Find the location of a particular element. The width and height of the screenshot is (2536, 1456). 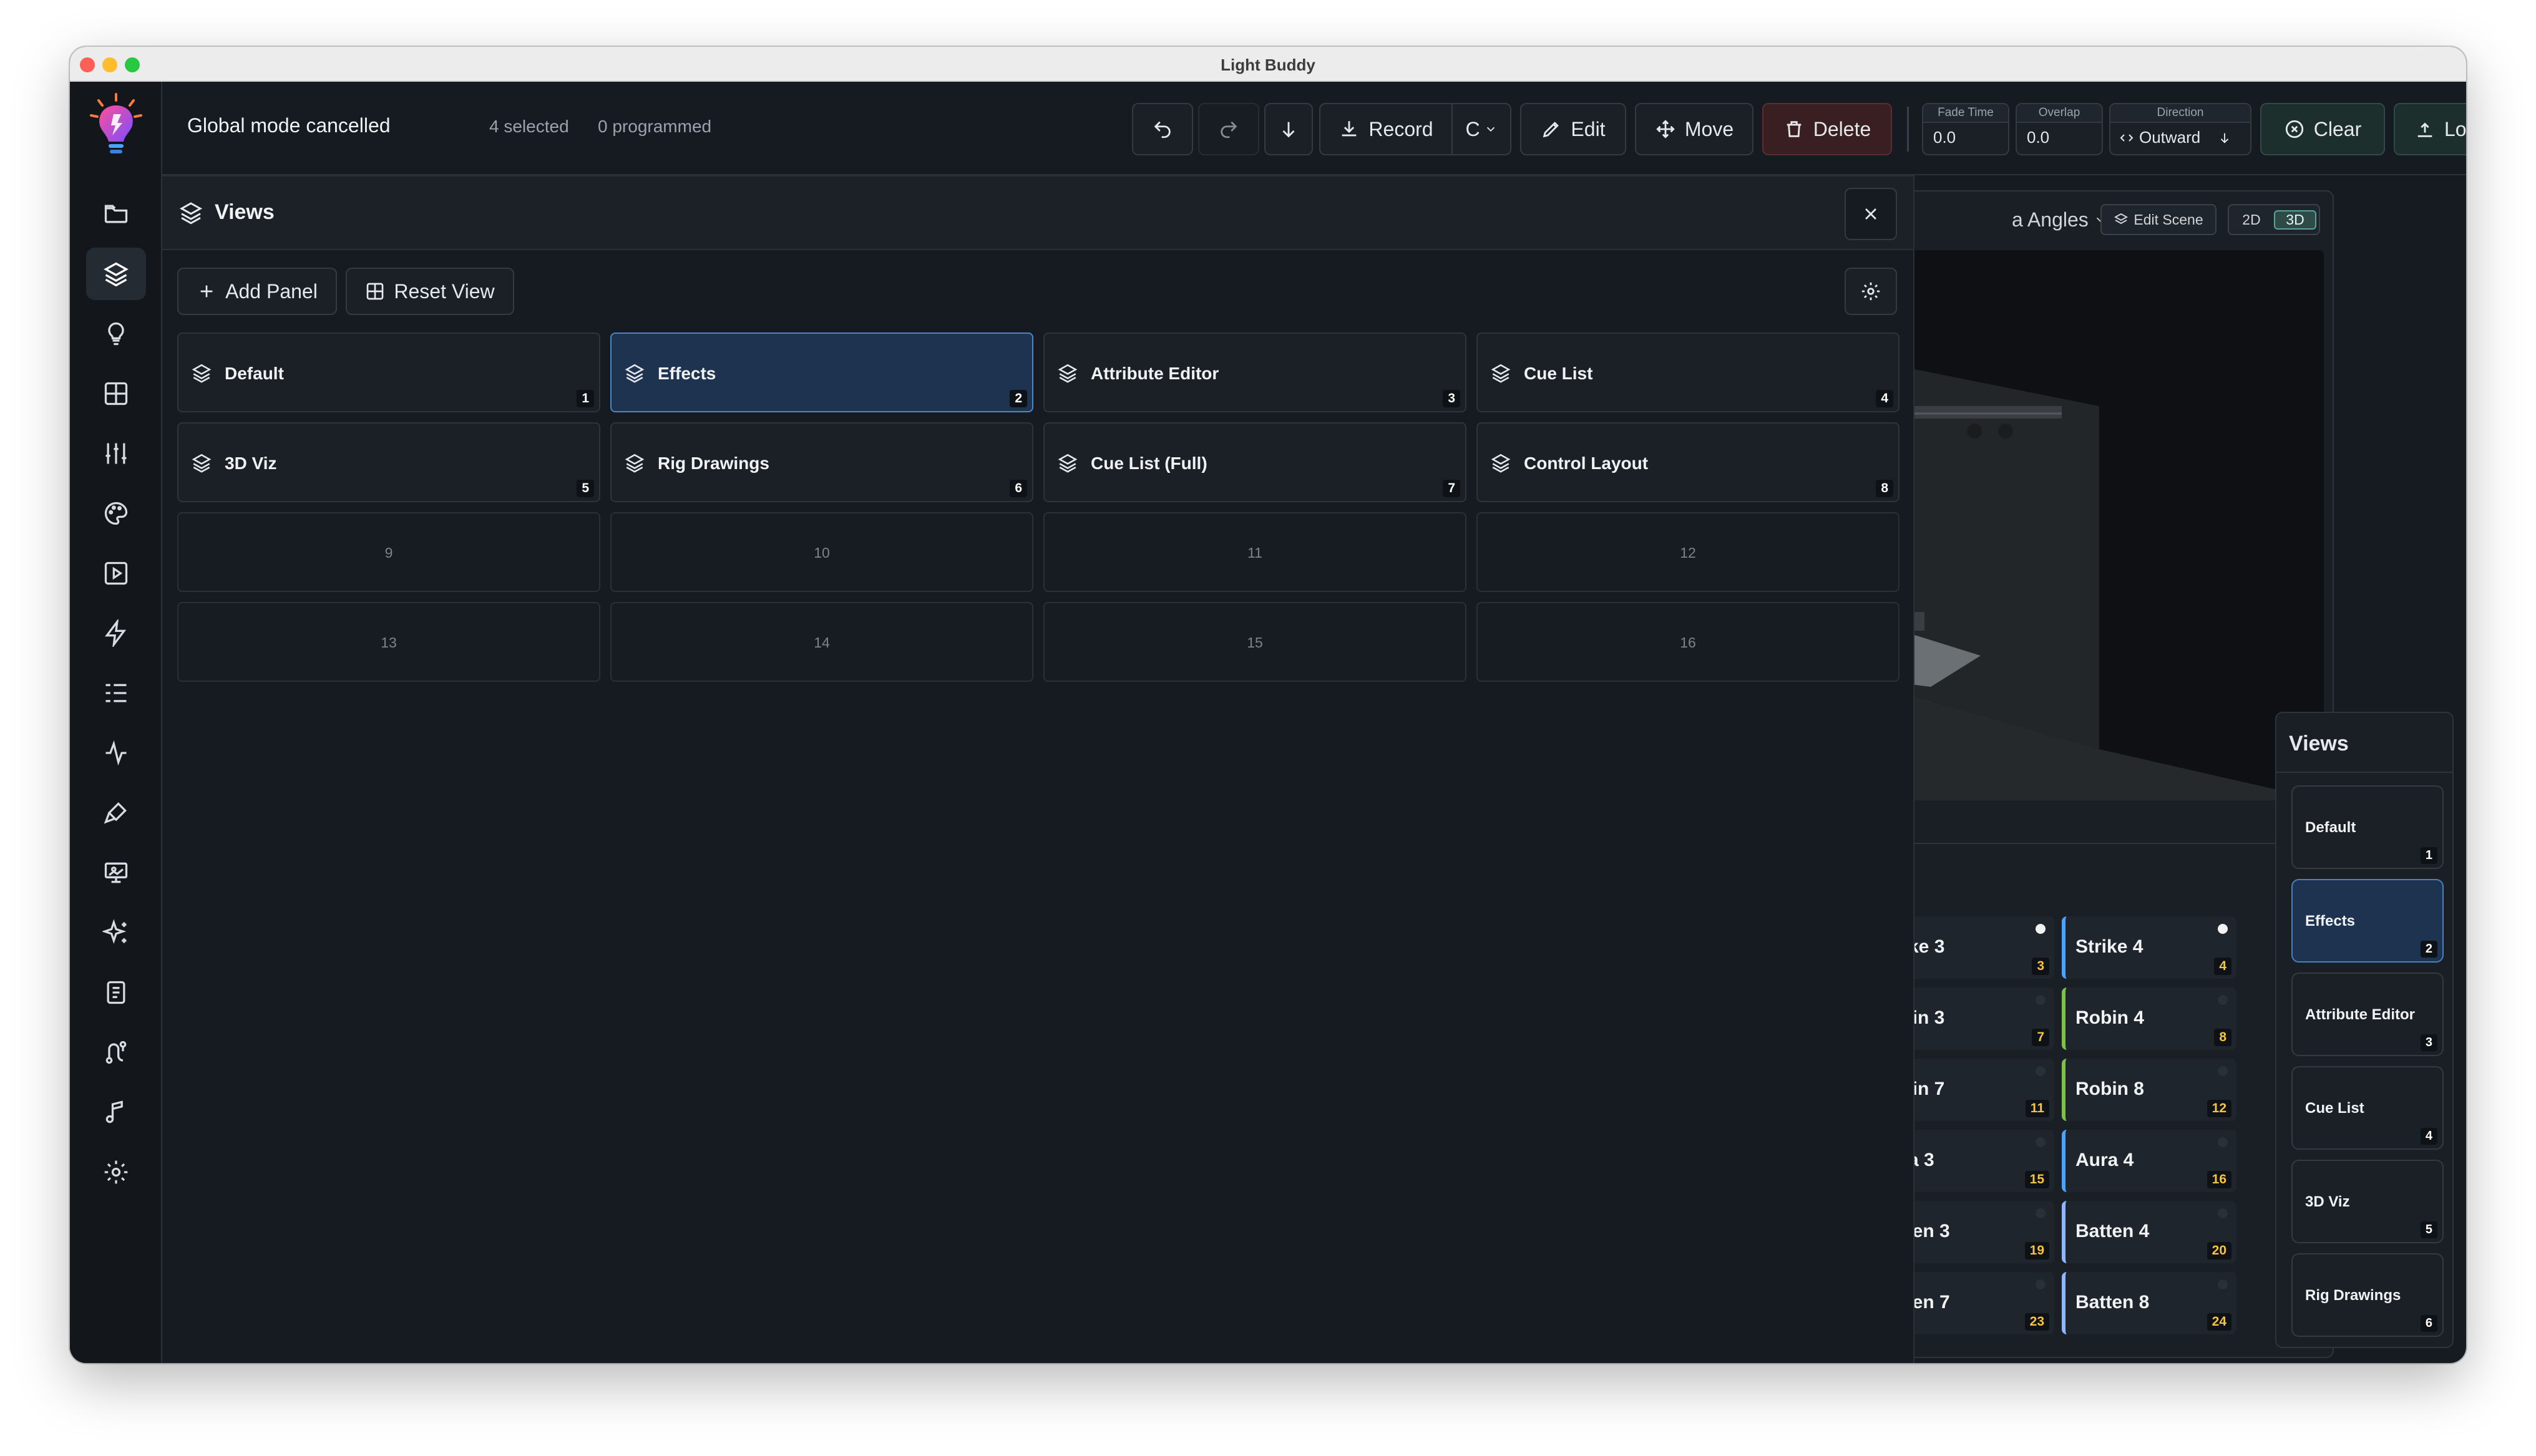

view-tile-number: 4 is located at coordinates (1884, 398).